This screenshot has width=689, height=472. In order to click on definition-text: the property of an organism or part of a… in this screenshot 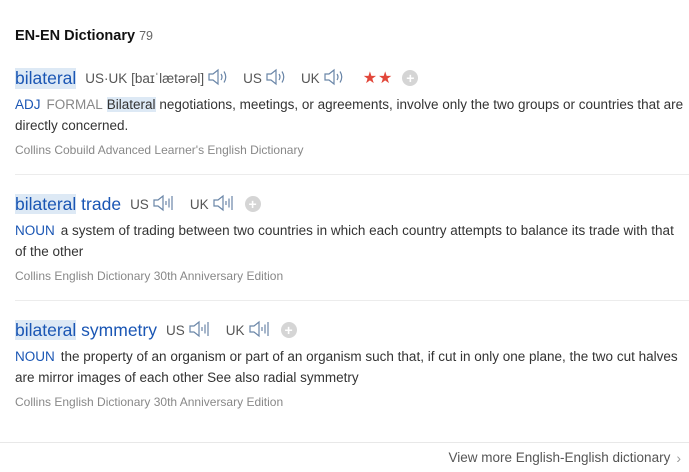, I will do `click(346, 367)`.